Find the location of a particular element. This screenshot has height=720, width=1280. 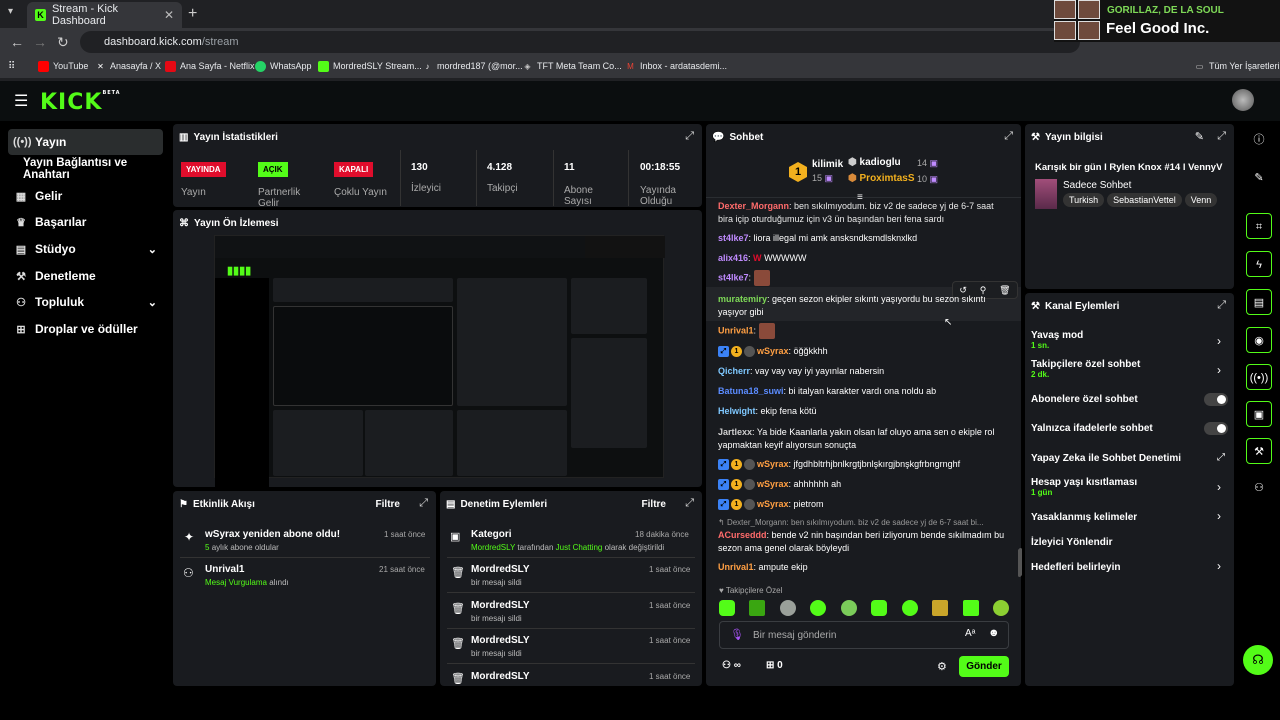

sidebar-item-stream-key: Yayın Bağlantısı ve Anahtarı is located at coordinates (93, 169).